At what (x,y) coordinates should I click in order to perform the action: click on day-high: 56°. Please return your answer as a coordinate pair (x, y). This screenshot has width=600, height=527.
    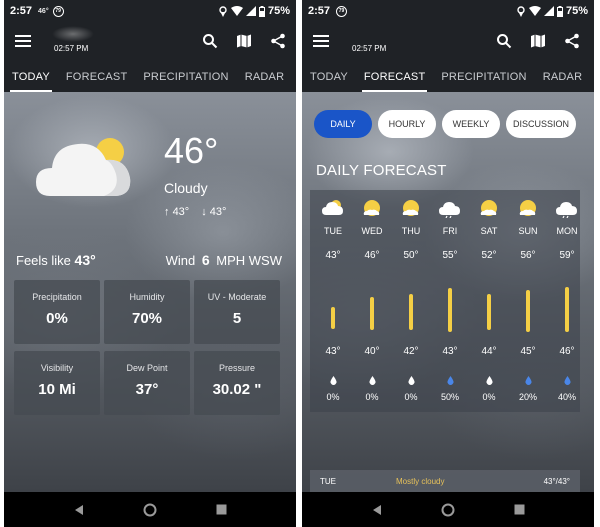
    Looking at the image, I should click on (528, 255).